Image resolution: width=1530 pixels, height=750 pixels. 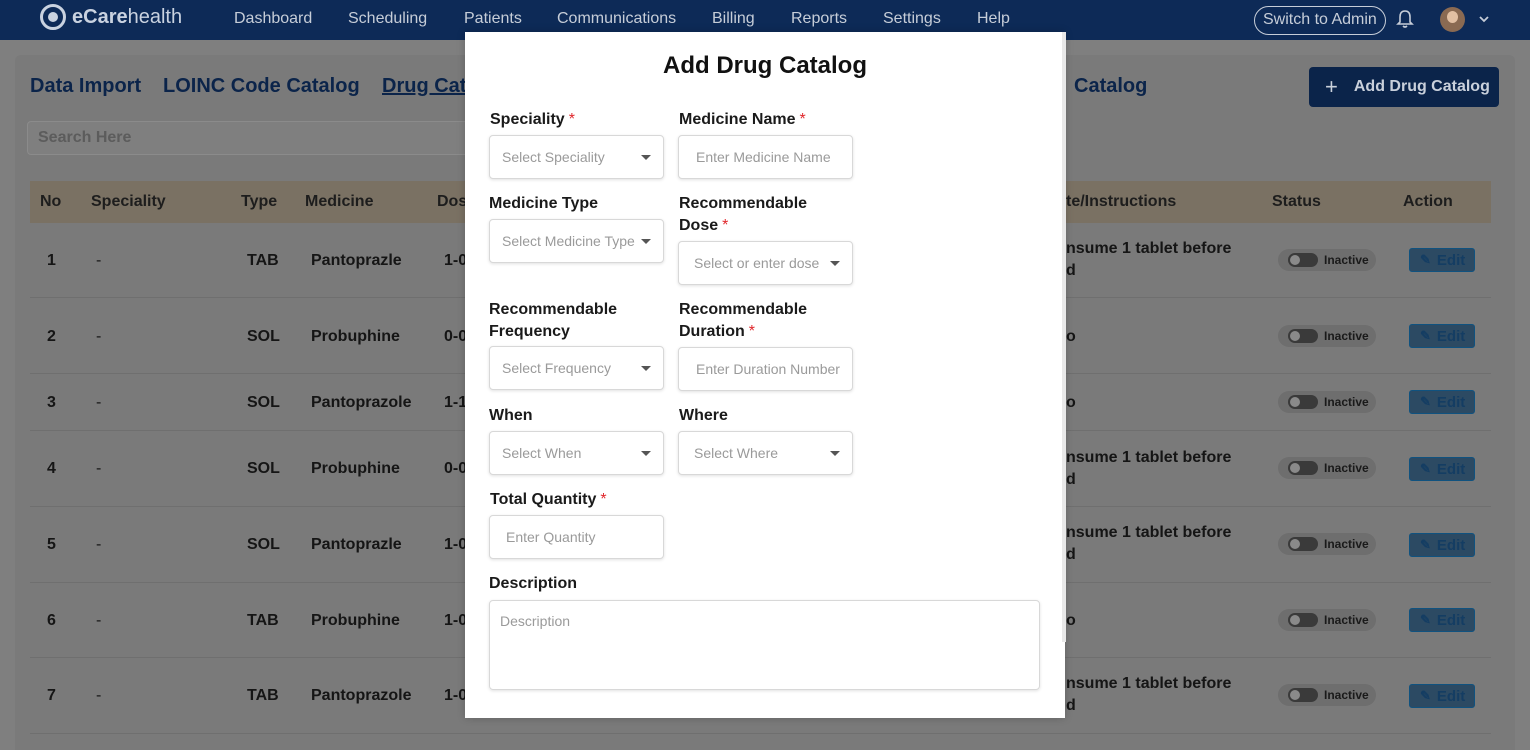 I want to click on speciality-select: Select Speciality, so click(x=576, y=157).